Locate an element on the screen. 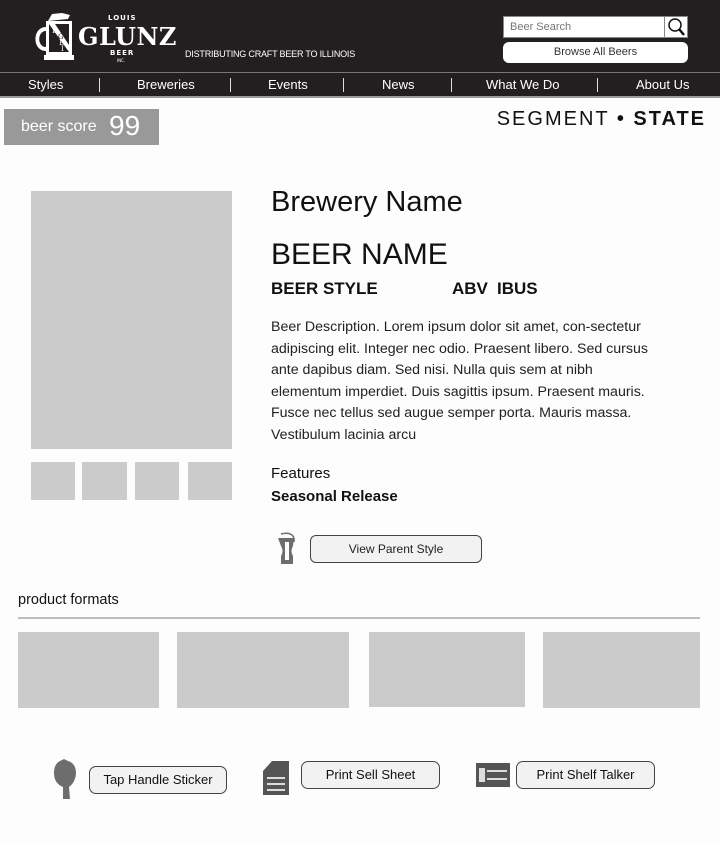 This screenshot has width=720, height=842. browse-all-beers-button: Browse All Beers is located at coordinates (595, 52).